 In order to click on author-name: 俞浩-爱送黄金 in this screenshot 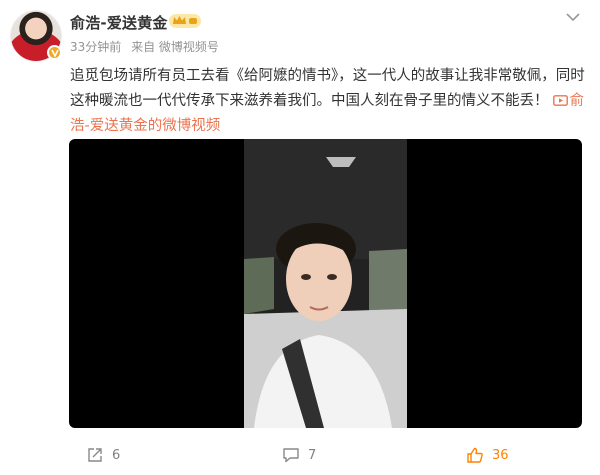, I will do `click(119, 22)`.